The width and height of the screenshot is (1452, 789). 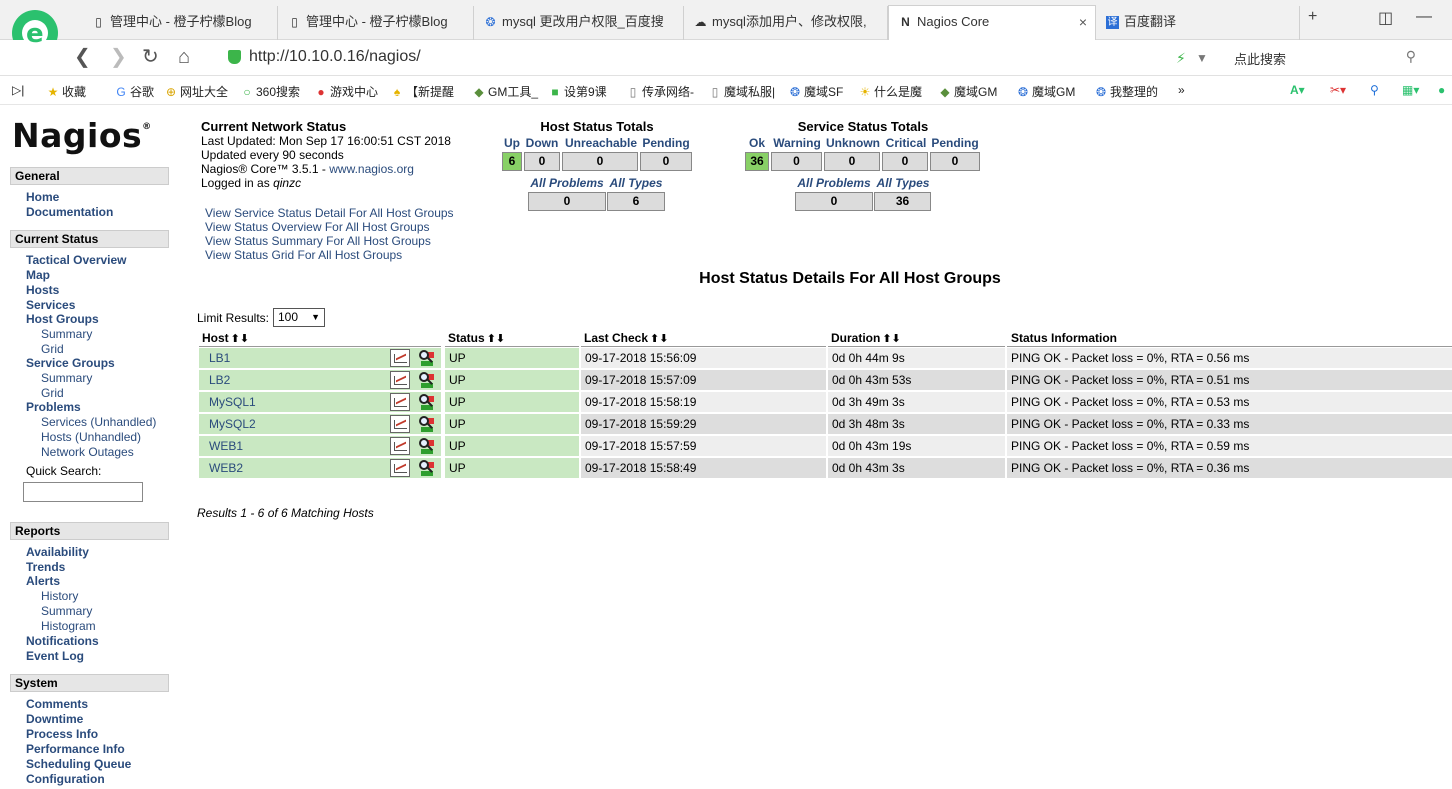 I want to click on quick-search-input, so click(x=83, y=492).